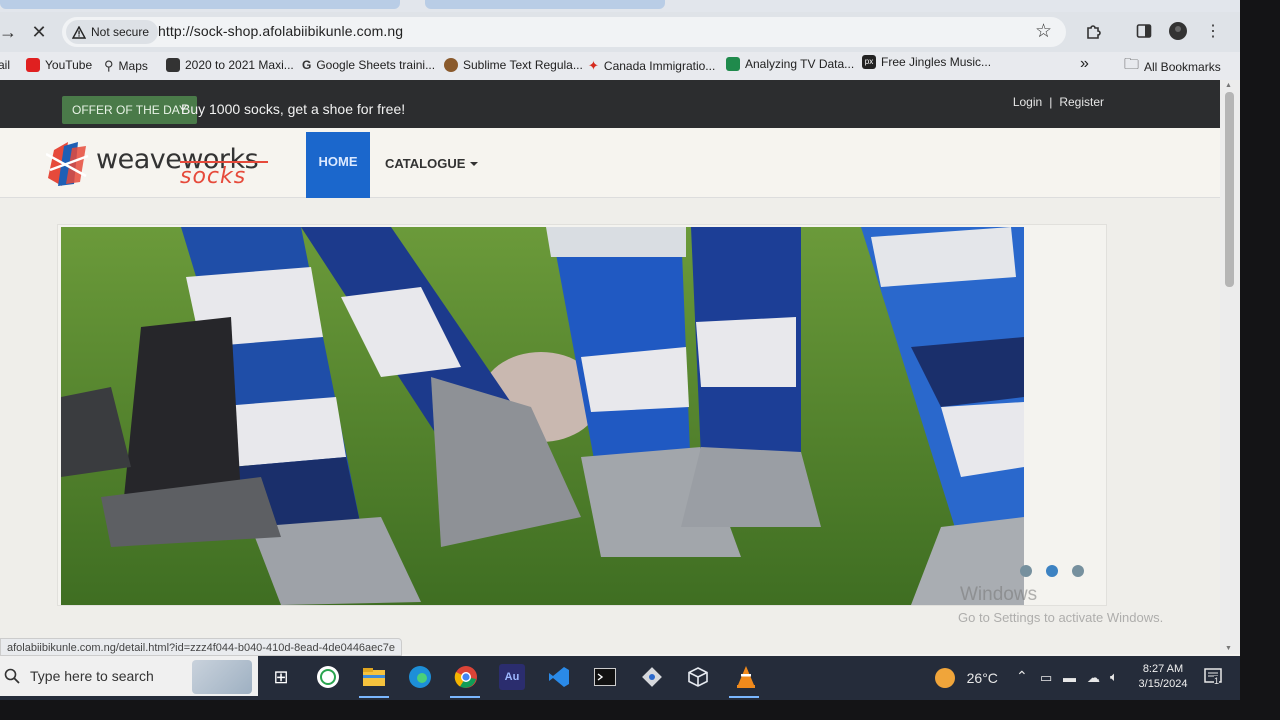 The width and height of the screenshot is (1280, 720). Describe the element at coordinates (92, 676) in the screenshot. I see `search-placeholder: Type here to search` at that location.